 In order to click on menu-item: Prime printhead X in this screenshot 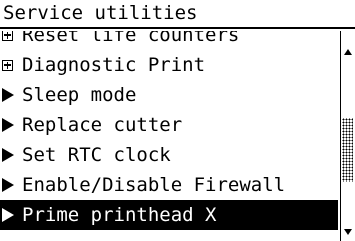, I will do `click(169, 215)`.